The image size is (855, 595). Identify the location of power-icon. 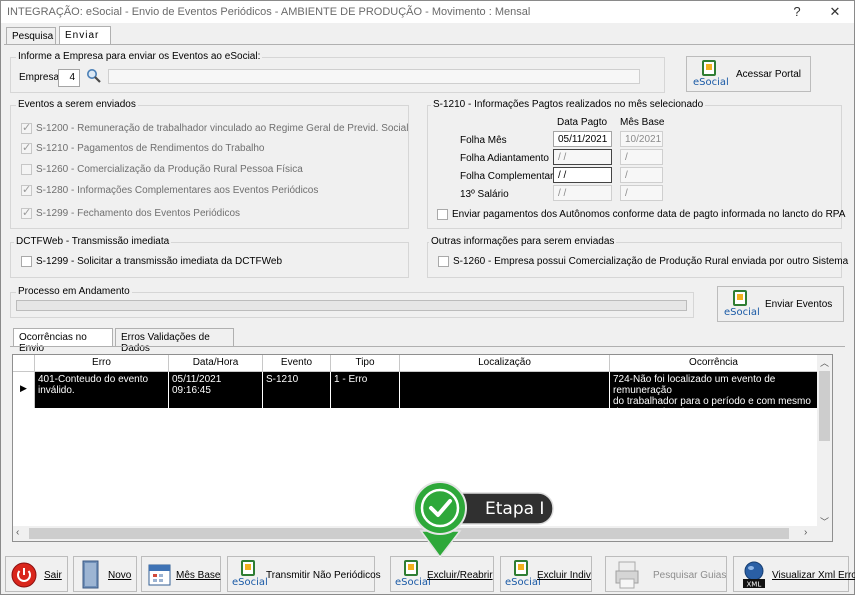
(24, 575).